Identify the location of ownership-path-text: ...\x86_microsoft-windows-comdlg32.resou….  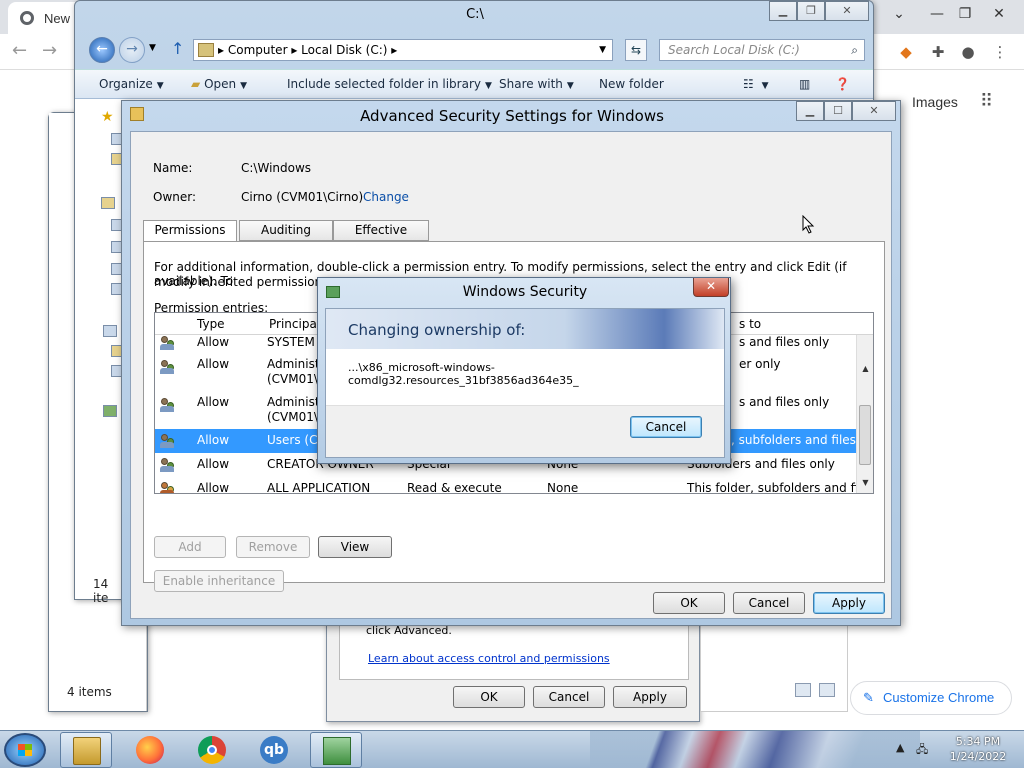
(463, 374).